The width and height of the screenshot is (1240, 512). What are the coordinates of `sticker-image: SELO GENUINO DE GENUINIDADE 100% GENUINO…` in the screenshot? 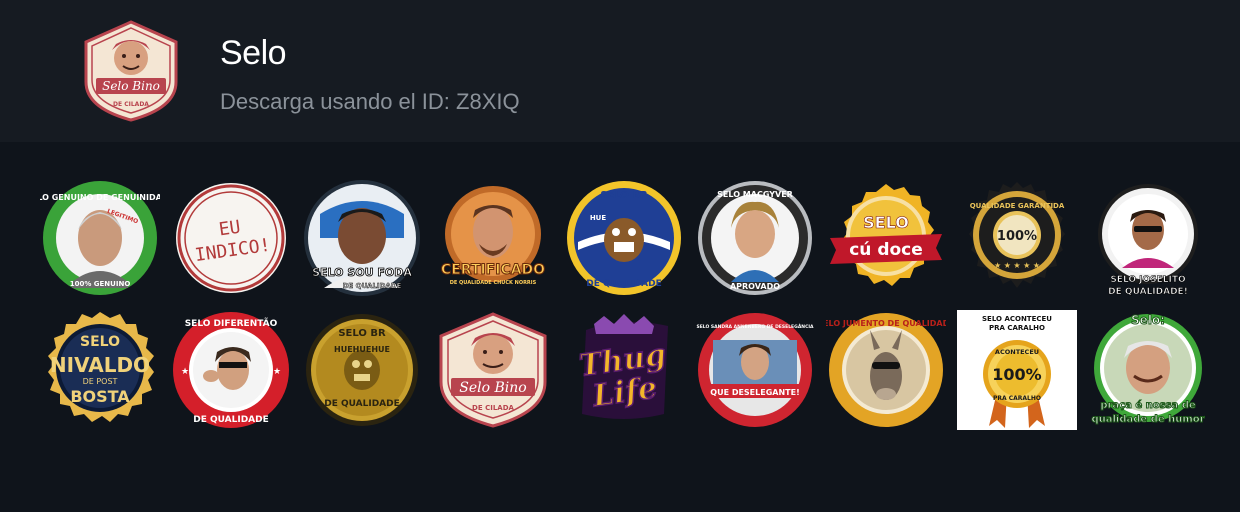 It's located at (100, 238).